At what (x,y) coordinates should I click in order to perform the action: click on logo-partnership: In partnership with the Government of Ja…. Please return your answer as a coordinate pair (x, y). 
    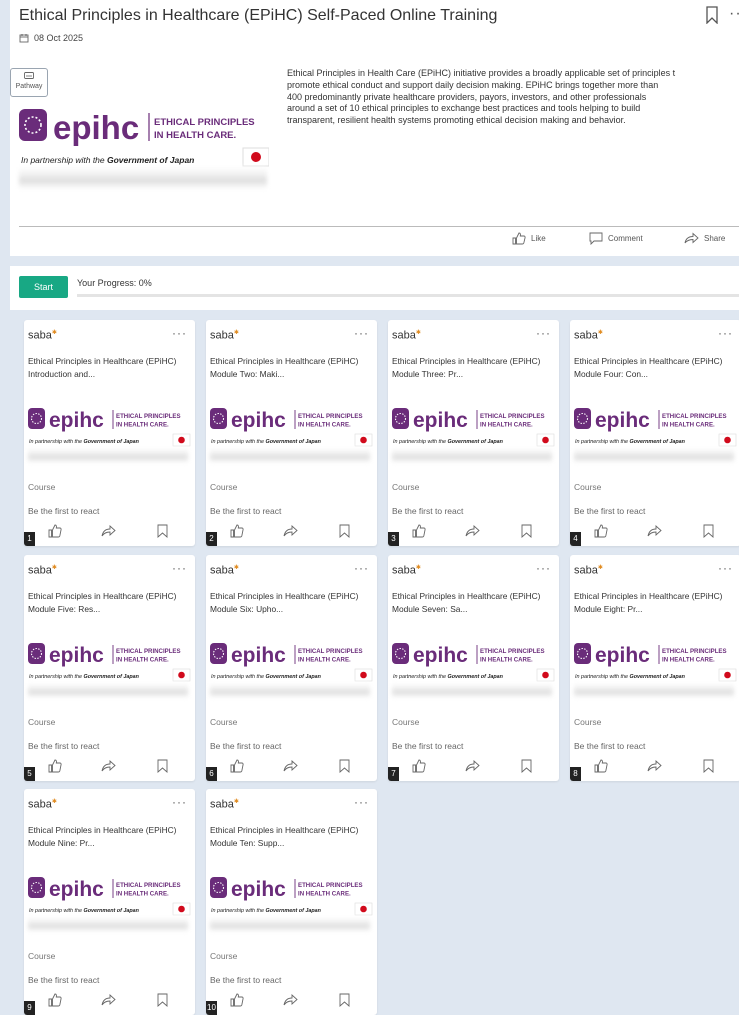
    Looking at the image, I should click on (107, 160).